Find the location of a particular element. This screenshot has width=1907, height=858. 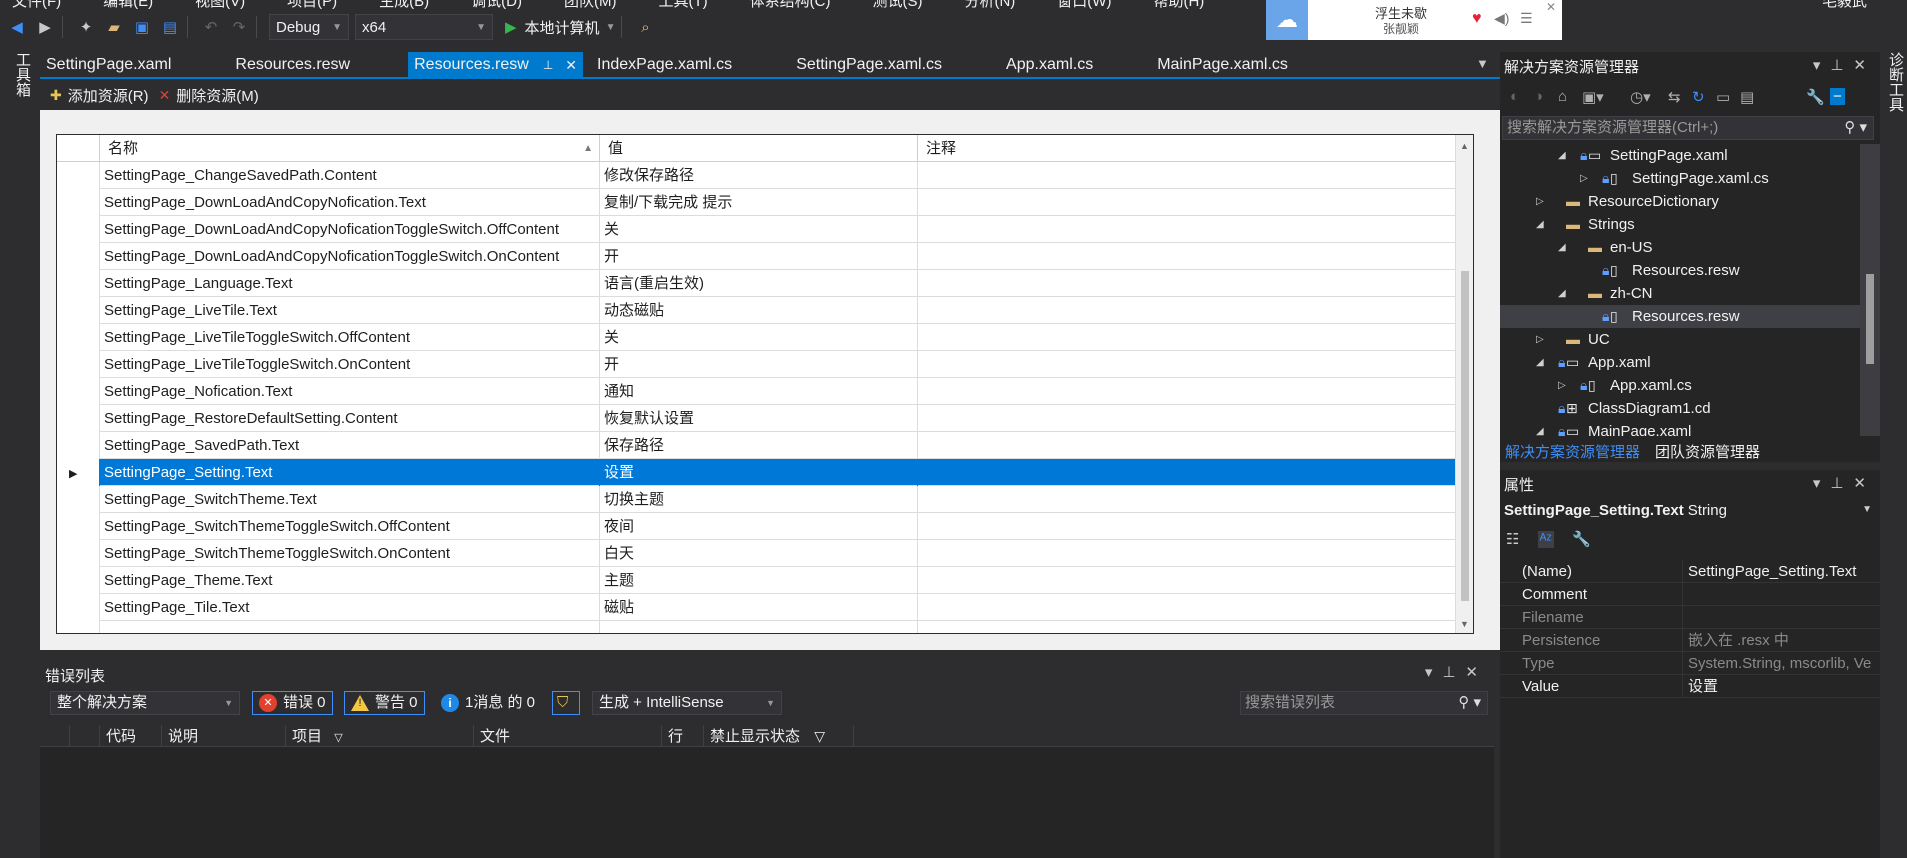

document-tab: IndexPage.xaml.cs is located at coordinates (664, 65).